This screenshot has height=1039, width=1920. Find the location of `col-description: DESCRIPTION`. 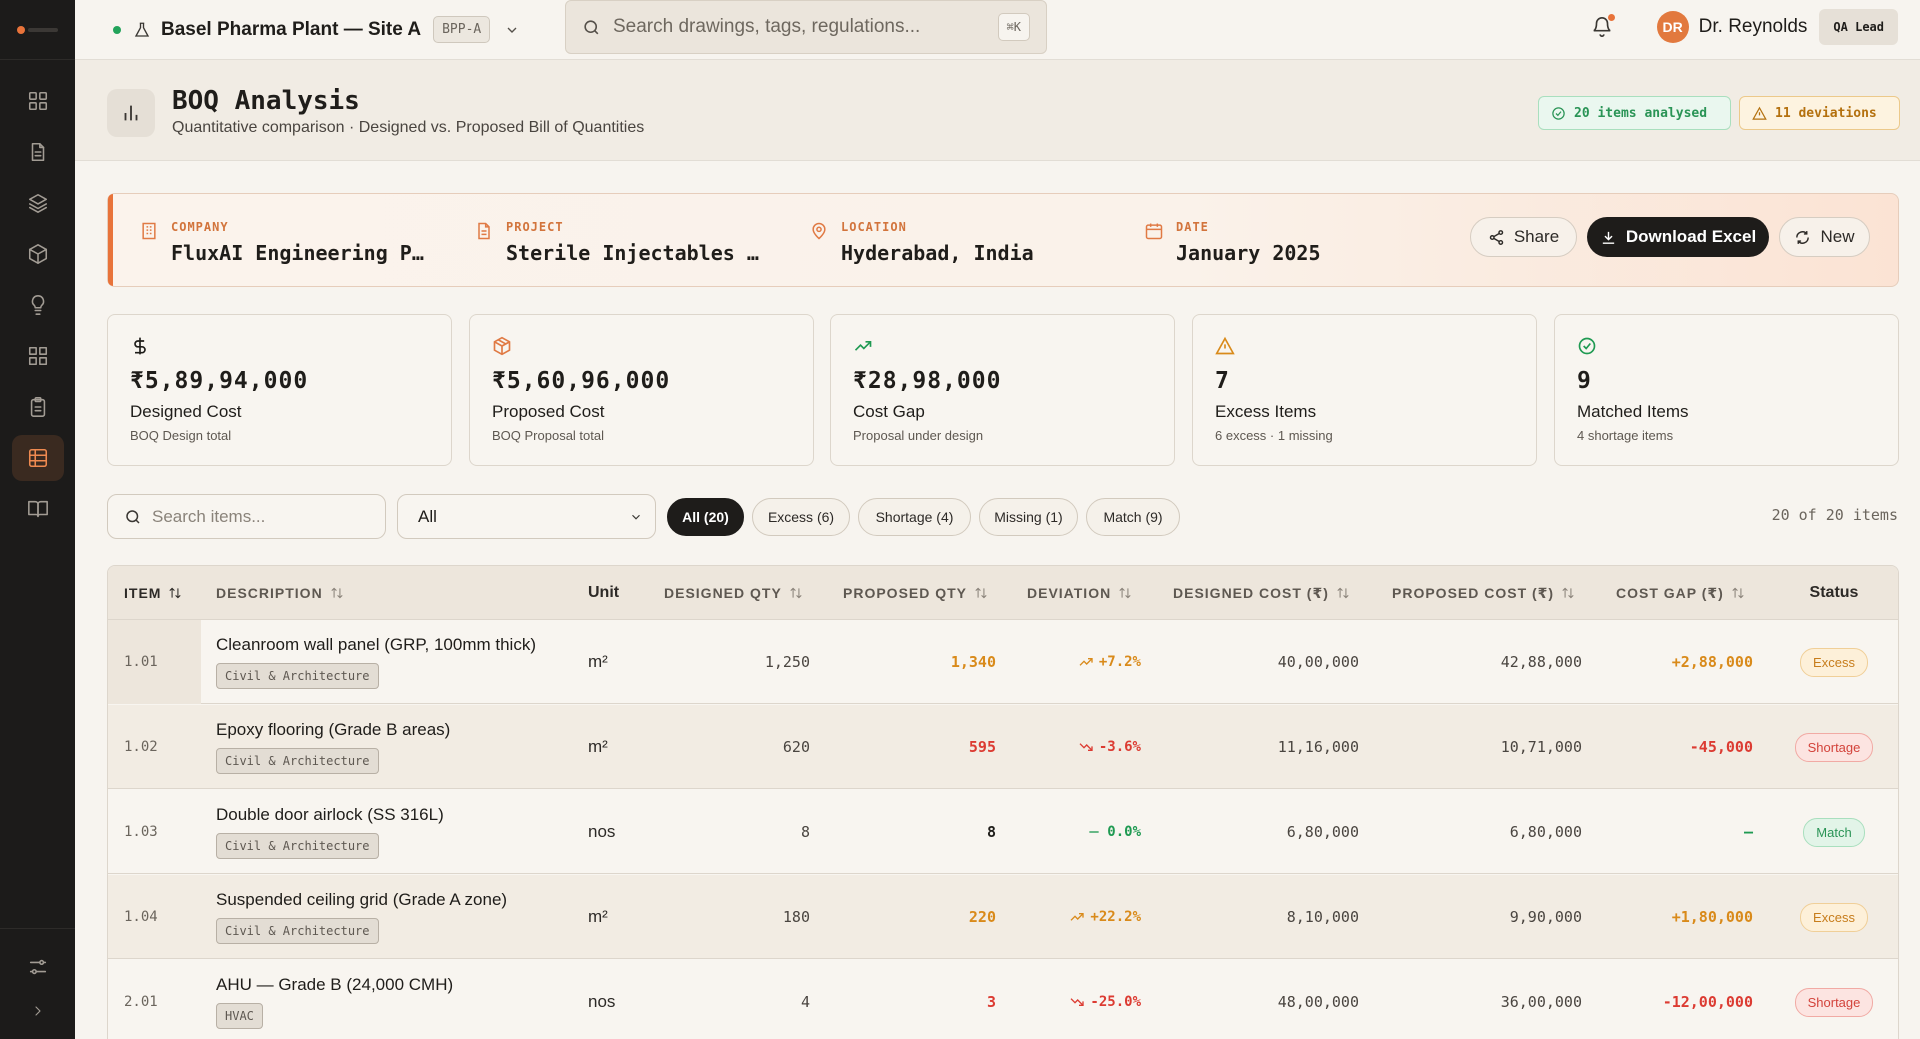

col-description: DESCRIPTION is located at coordinates (280, 593).